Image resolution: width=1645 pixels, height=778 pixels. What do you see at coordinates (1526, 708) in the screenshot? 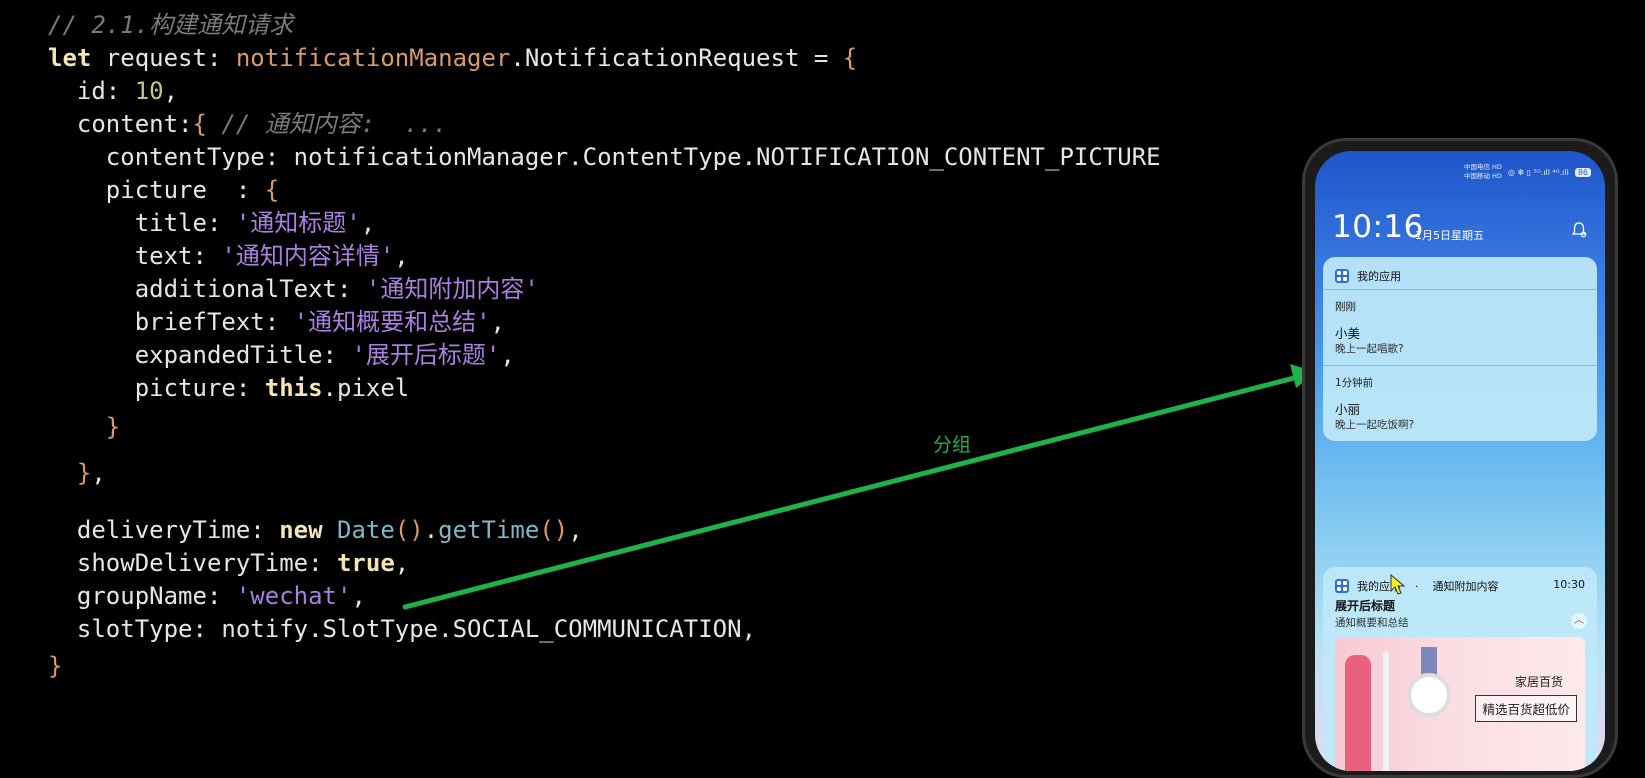
I see `picture-subtitle: 精选百货超低价` at bounding box center [1526, 708].